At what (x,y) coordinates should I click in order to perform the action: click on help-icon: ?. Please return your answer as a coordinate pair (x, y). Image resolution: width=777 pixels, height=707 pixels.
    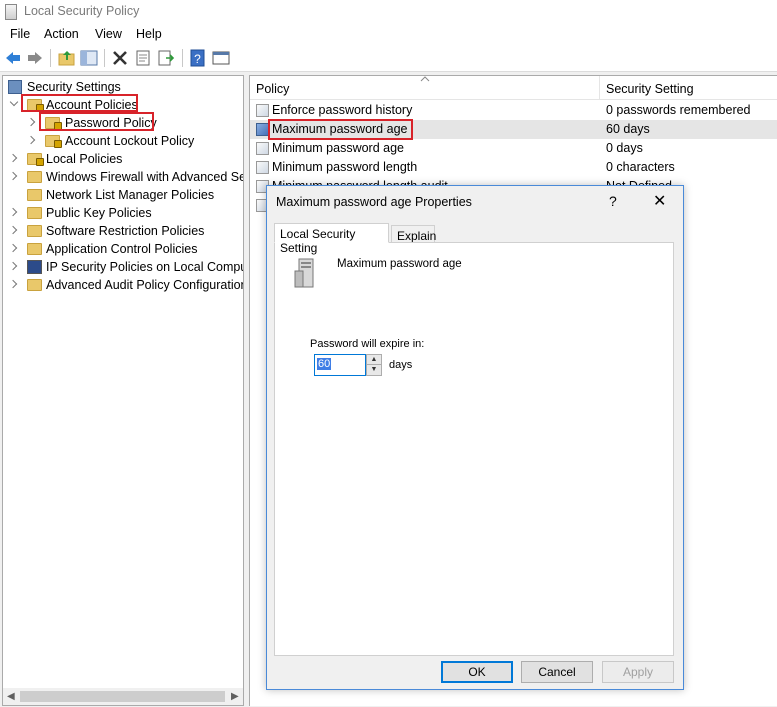
    Looking at the image, I should click on (198, 58).